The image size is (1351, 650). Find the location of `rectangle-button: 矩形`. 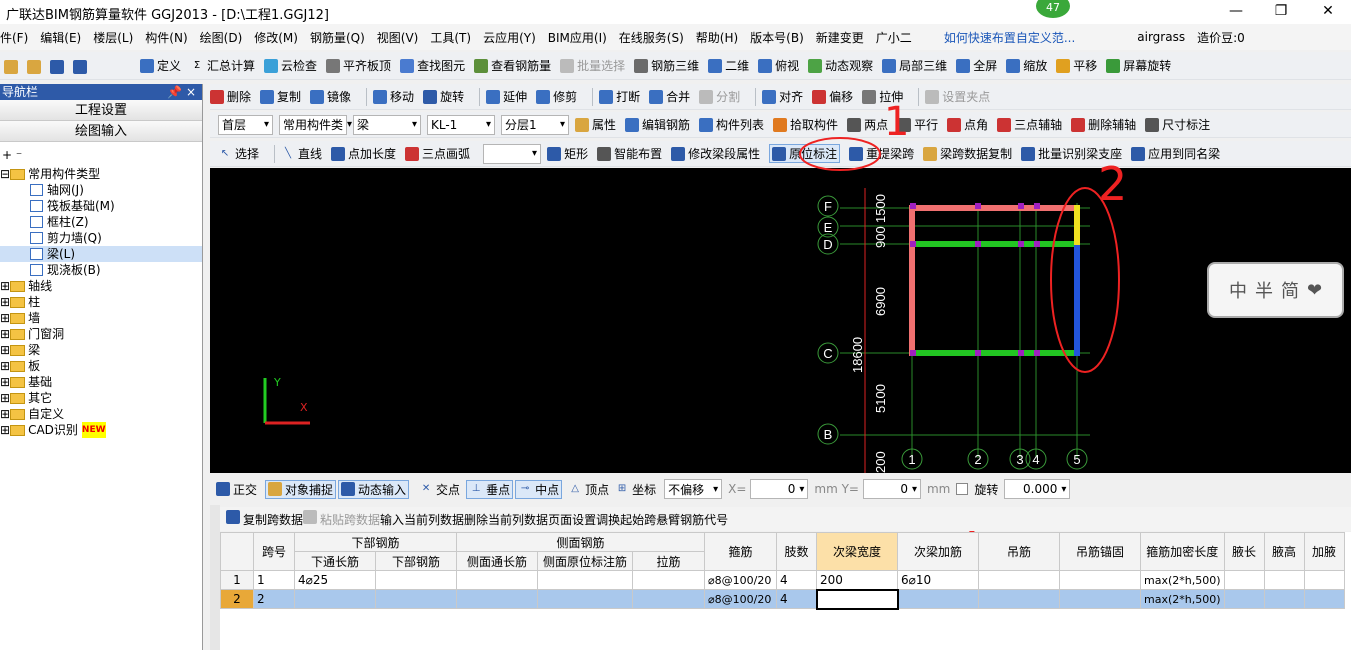

rectangle-button: 矩形 is located at coordinates (567, 153).